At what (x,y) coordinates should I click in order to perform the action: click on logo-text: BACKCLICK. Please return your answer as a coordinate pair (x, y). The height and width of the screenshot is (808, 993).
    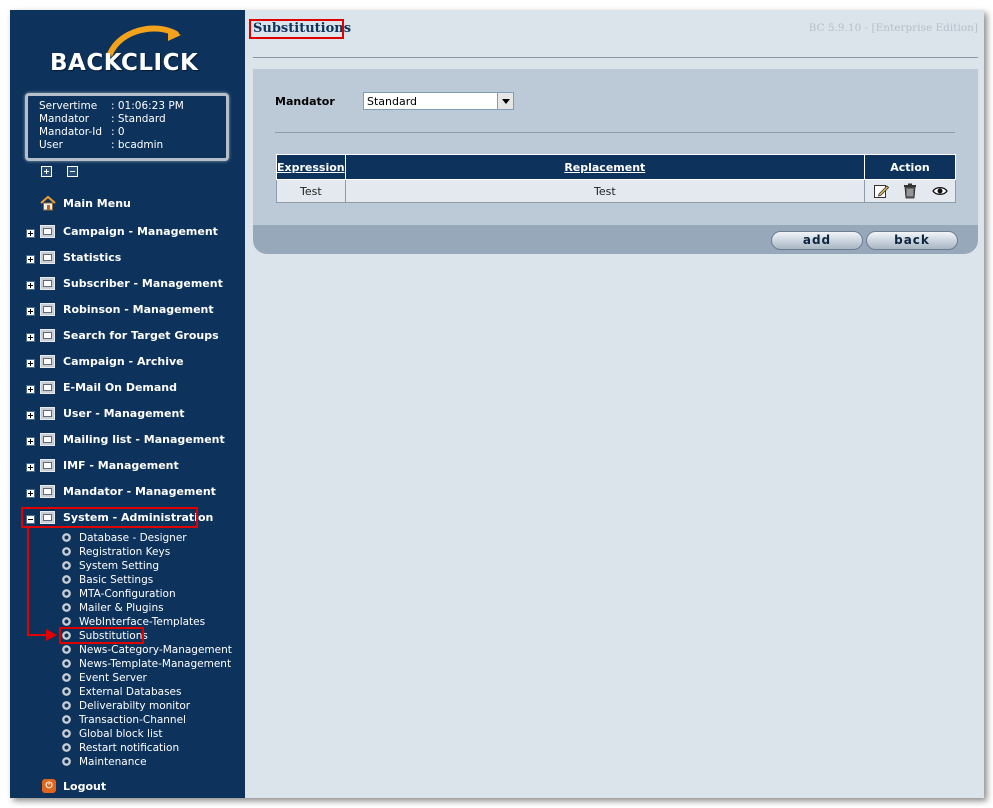
    Looking at the image, I should click on (124, 63).